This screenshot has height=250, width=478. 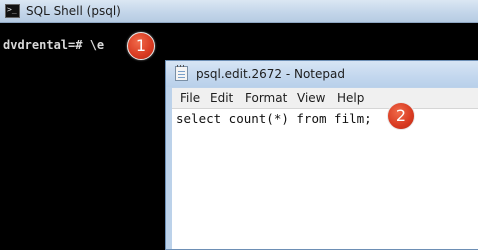 I want to click on editor-content: select count(*) from film;, so click(x=274, y=118).